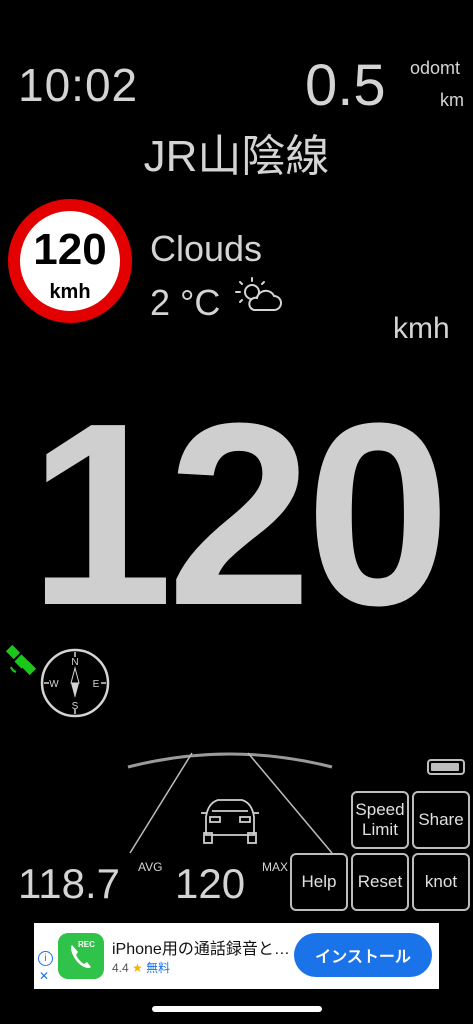 This screenshot has height=1024, width=473. What do you see at coordinates (74, 662) in the screenshot?
I see `compass-north: N` at bounding box center [74, 662].